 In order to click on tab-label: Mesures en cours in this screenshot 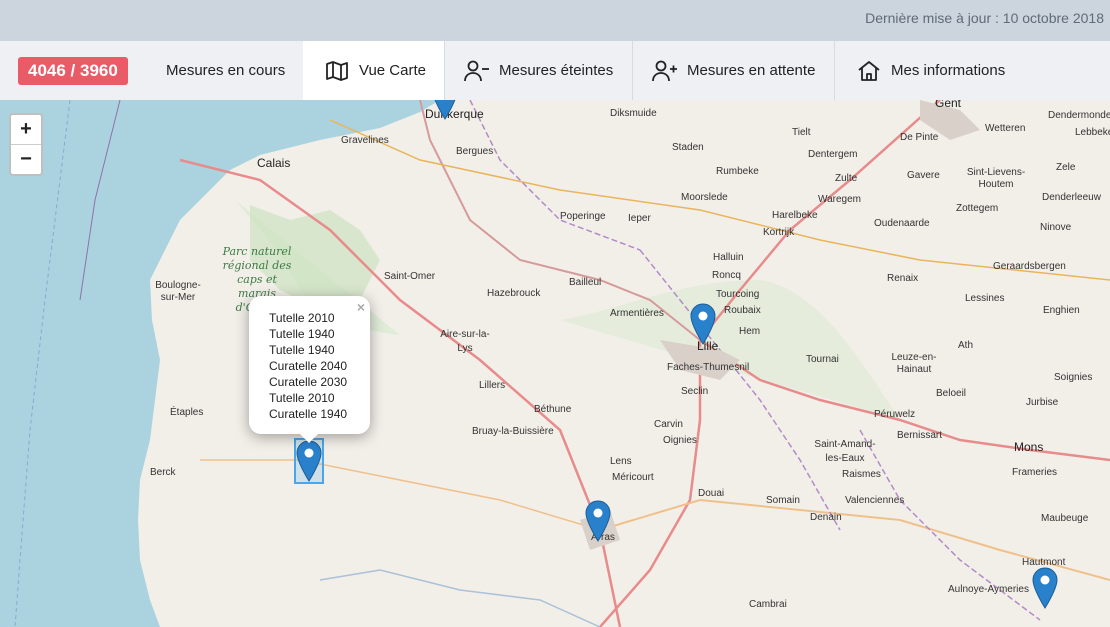, I will do `click(226, 70)`.